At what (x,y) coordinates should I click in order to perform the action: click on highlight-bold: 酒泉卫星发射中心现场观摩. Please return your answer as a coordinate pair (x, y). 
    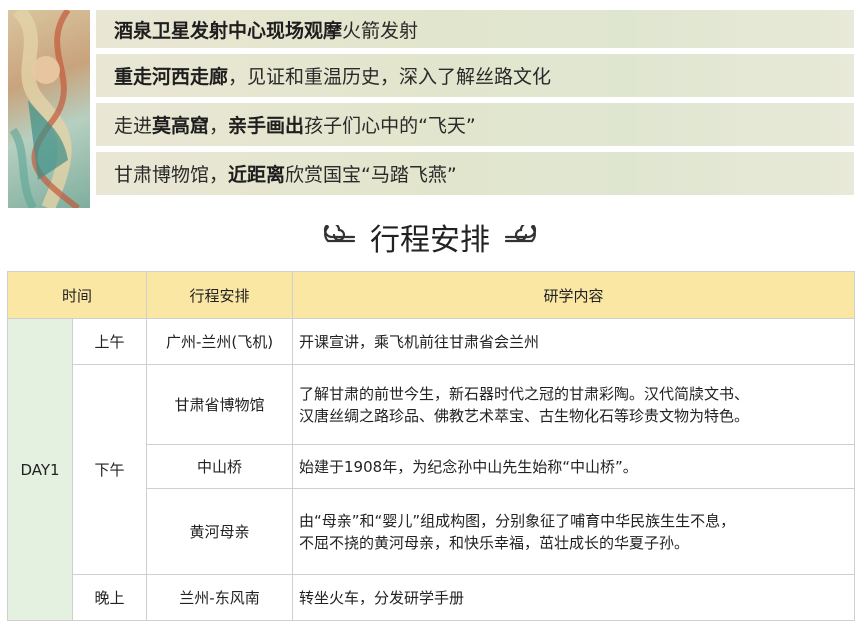
    Looking at the image, I should click on (228, 30).